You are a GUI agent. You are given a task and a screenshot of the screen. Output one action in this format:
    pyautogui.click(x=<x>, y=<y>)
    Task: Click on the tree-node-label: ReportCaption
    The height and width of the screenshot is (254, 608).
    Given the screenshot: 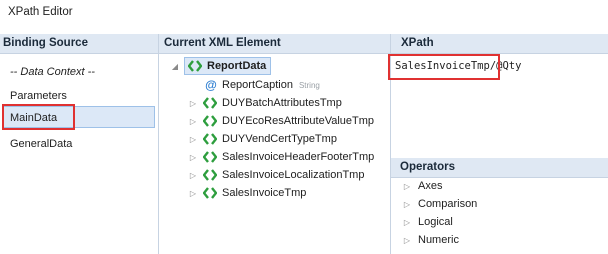 What is the action you would take?
    pyautogui.click(x=257, y=85)
    